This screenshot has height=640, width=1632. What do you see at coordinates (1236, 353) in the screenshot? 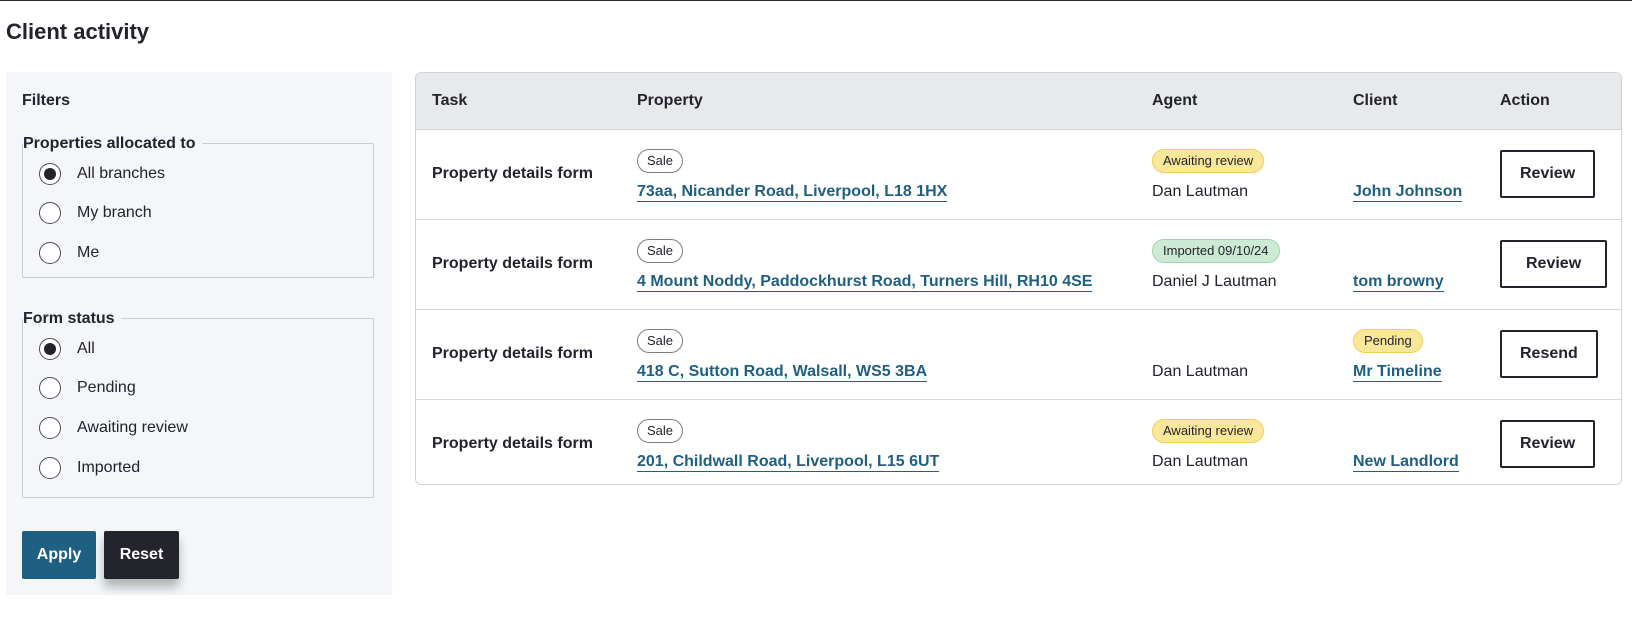
I see `agent-cell: Dan Lautman` at bounding box center [1236, 353].